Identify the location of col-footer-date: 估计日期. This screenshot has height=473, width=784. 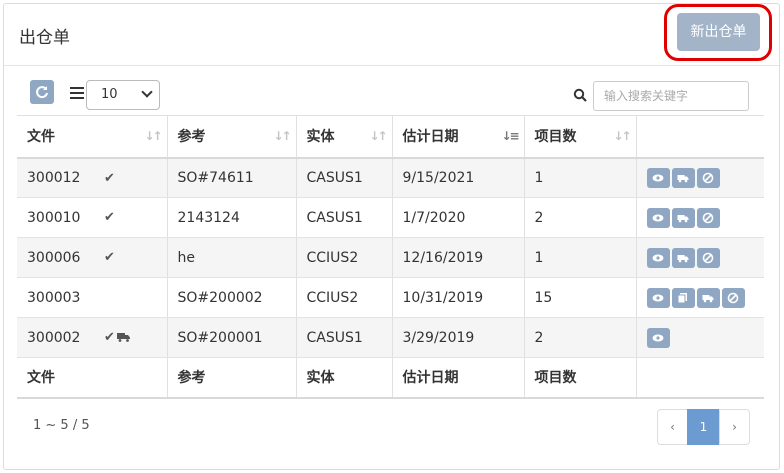
(458, 378).